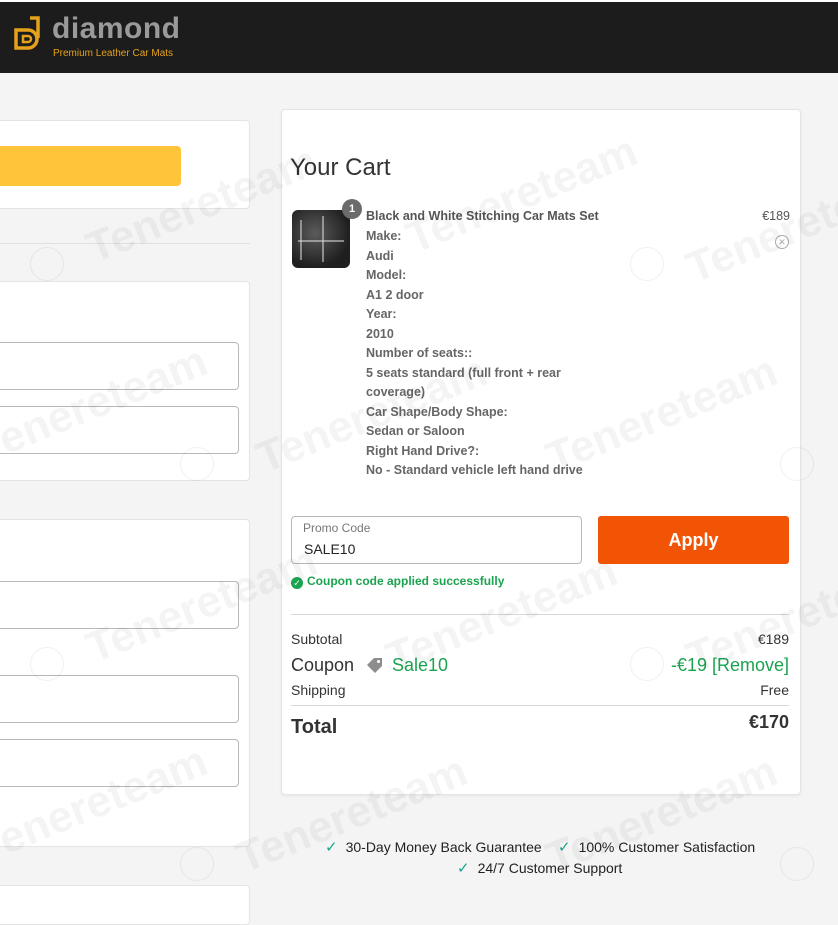  I want to click on guarantee-money-back: ✓ 30-Day Money Back Guarantee, so click(433, 847).